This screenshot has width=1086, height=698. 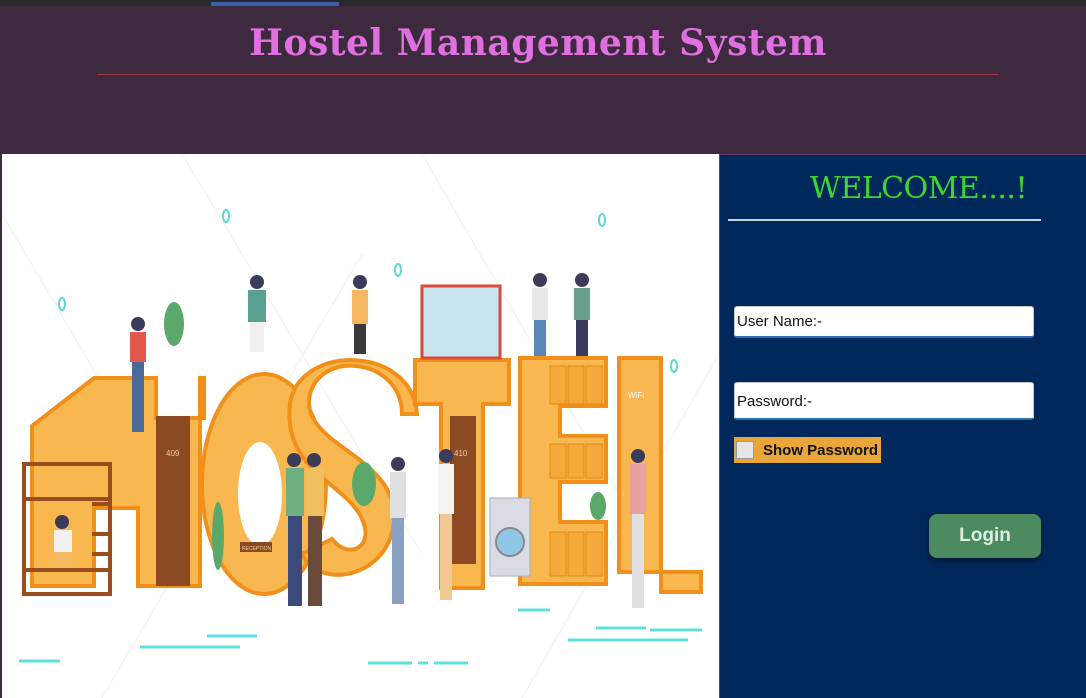 What do you see at coordinates (985, 536) in the screenshot?
I see `login-button: Login` at bounding box center [985, 536].